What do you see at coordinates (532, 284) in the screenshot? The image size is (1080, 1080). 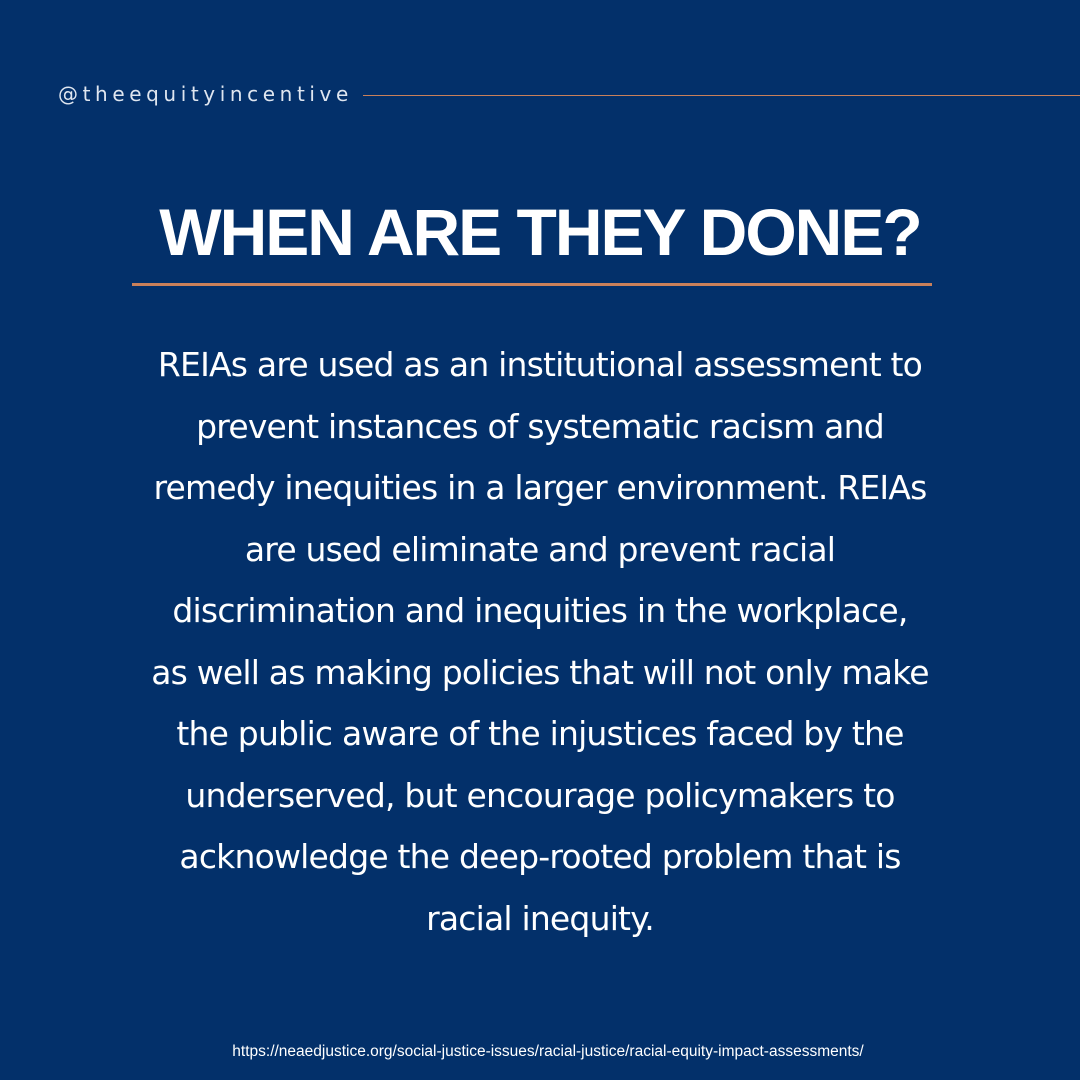 I see `title-underline` at bounding box center [532, 284].